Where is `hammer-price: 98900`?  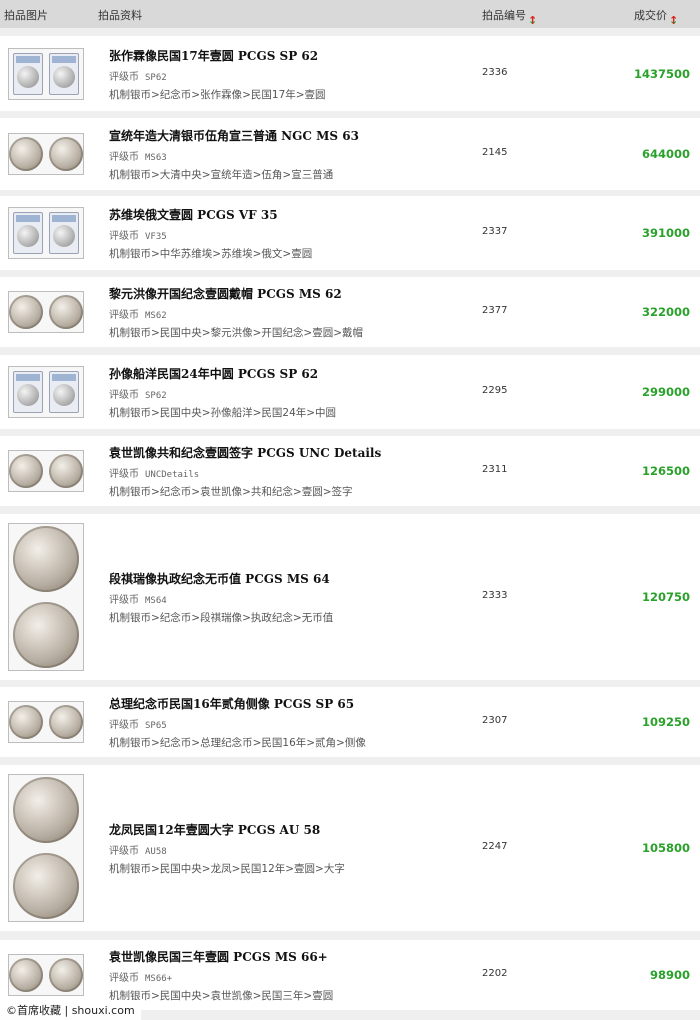
hammer-price: 98900 is located at coordinates (669, 975).